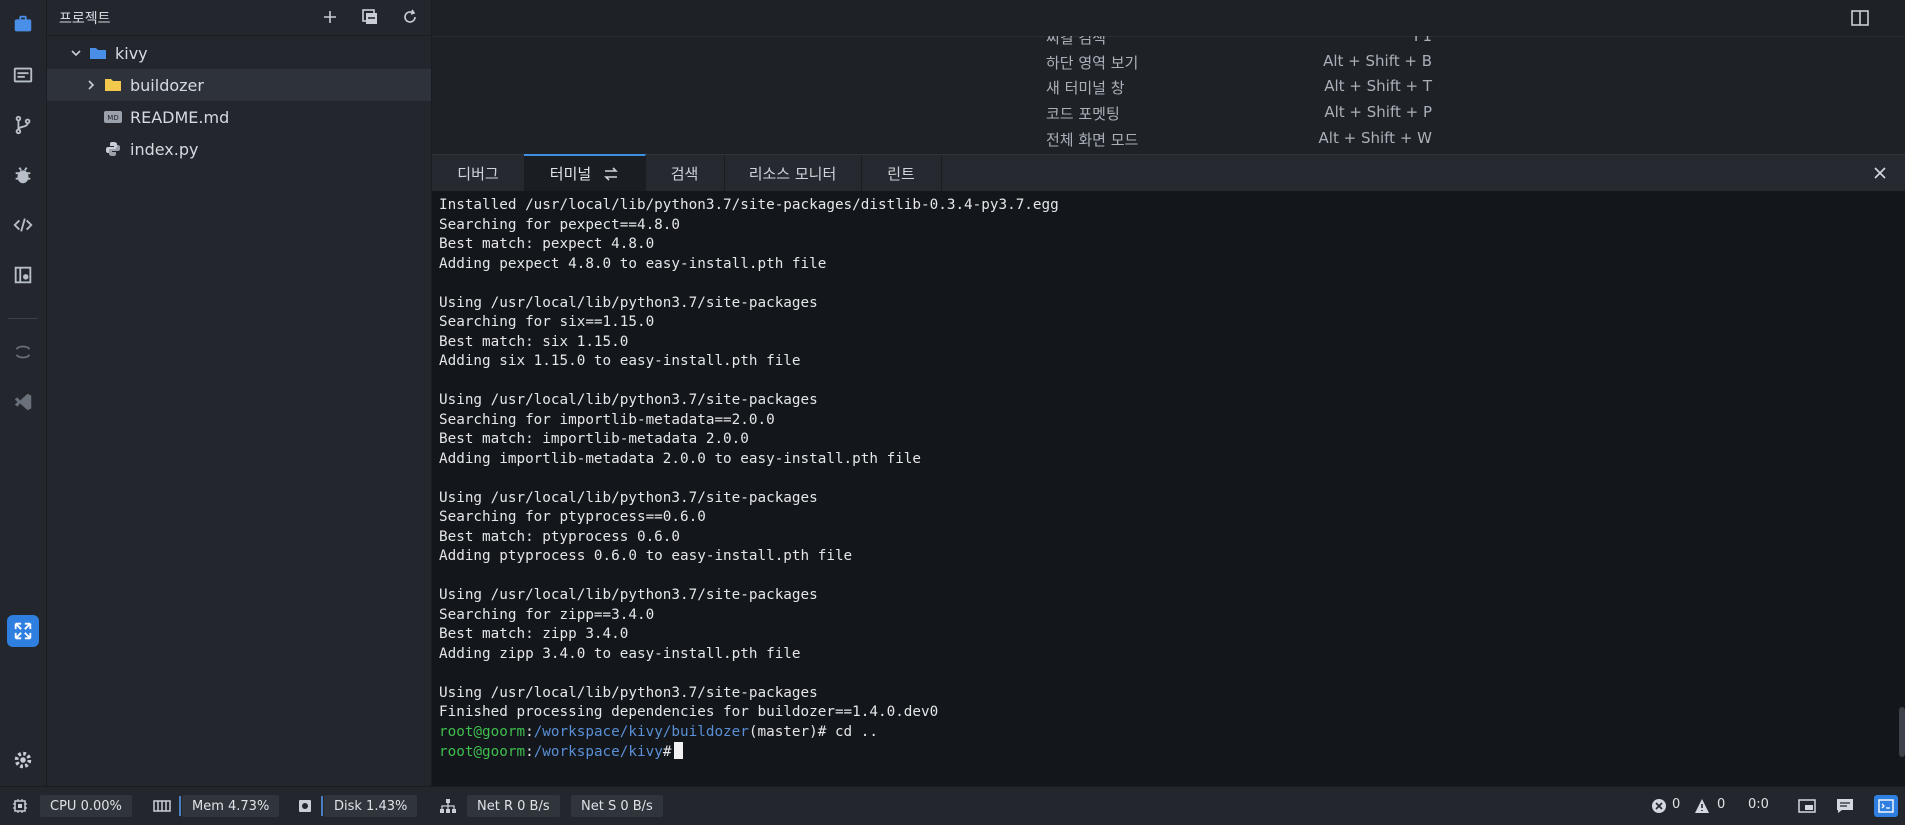 This screenshot has height=825, width=1905. I want to click on terminal-prompt-line: root@goorm:/workspace/kivy#, so click(561, 751).